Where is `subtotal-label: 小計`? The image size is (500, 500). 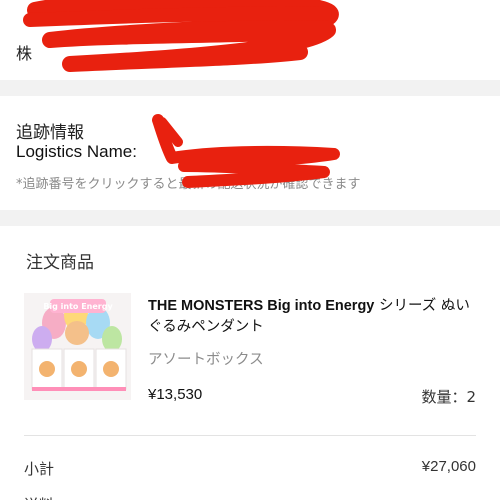 subtotal-label: 小計 is located at coordinates (39, 469).